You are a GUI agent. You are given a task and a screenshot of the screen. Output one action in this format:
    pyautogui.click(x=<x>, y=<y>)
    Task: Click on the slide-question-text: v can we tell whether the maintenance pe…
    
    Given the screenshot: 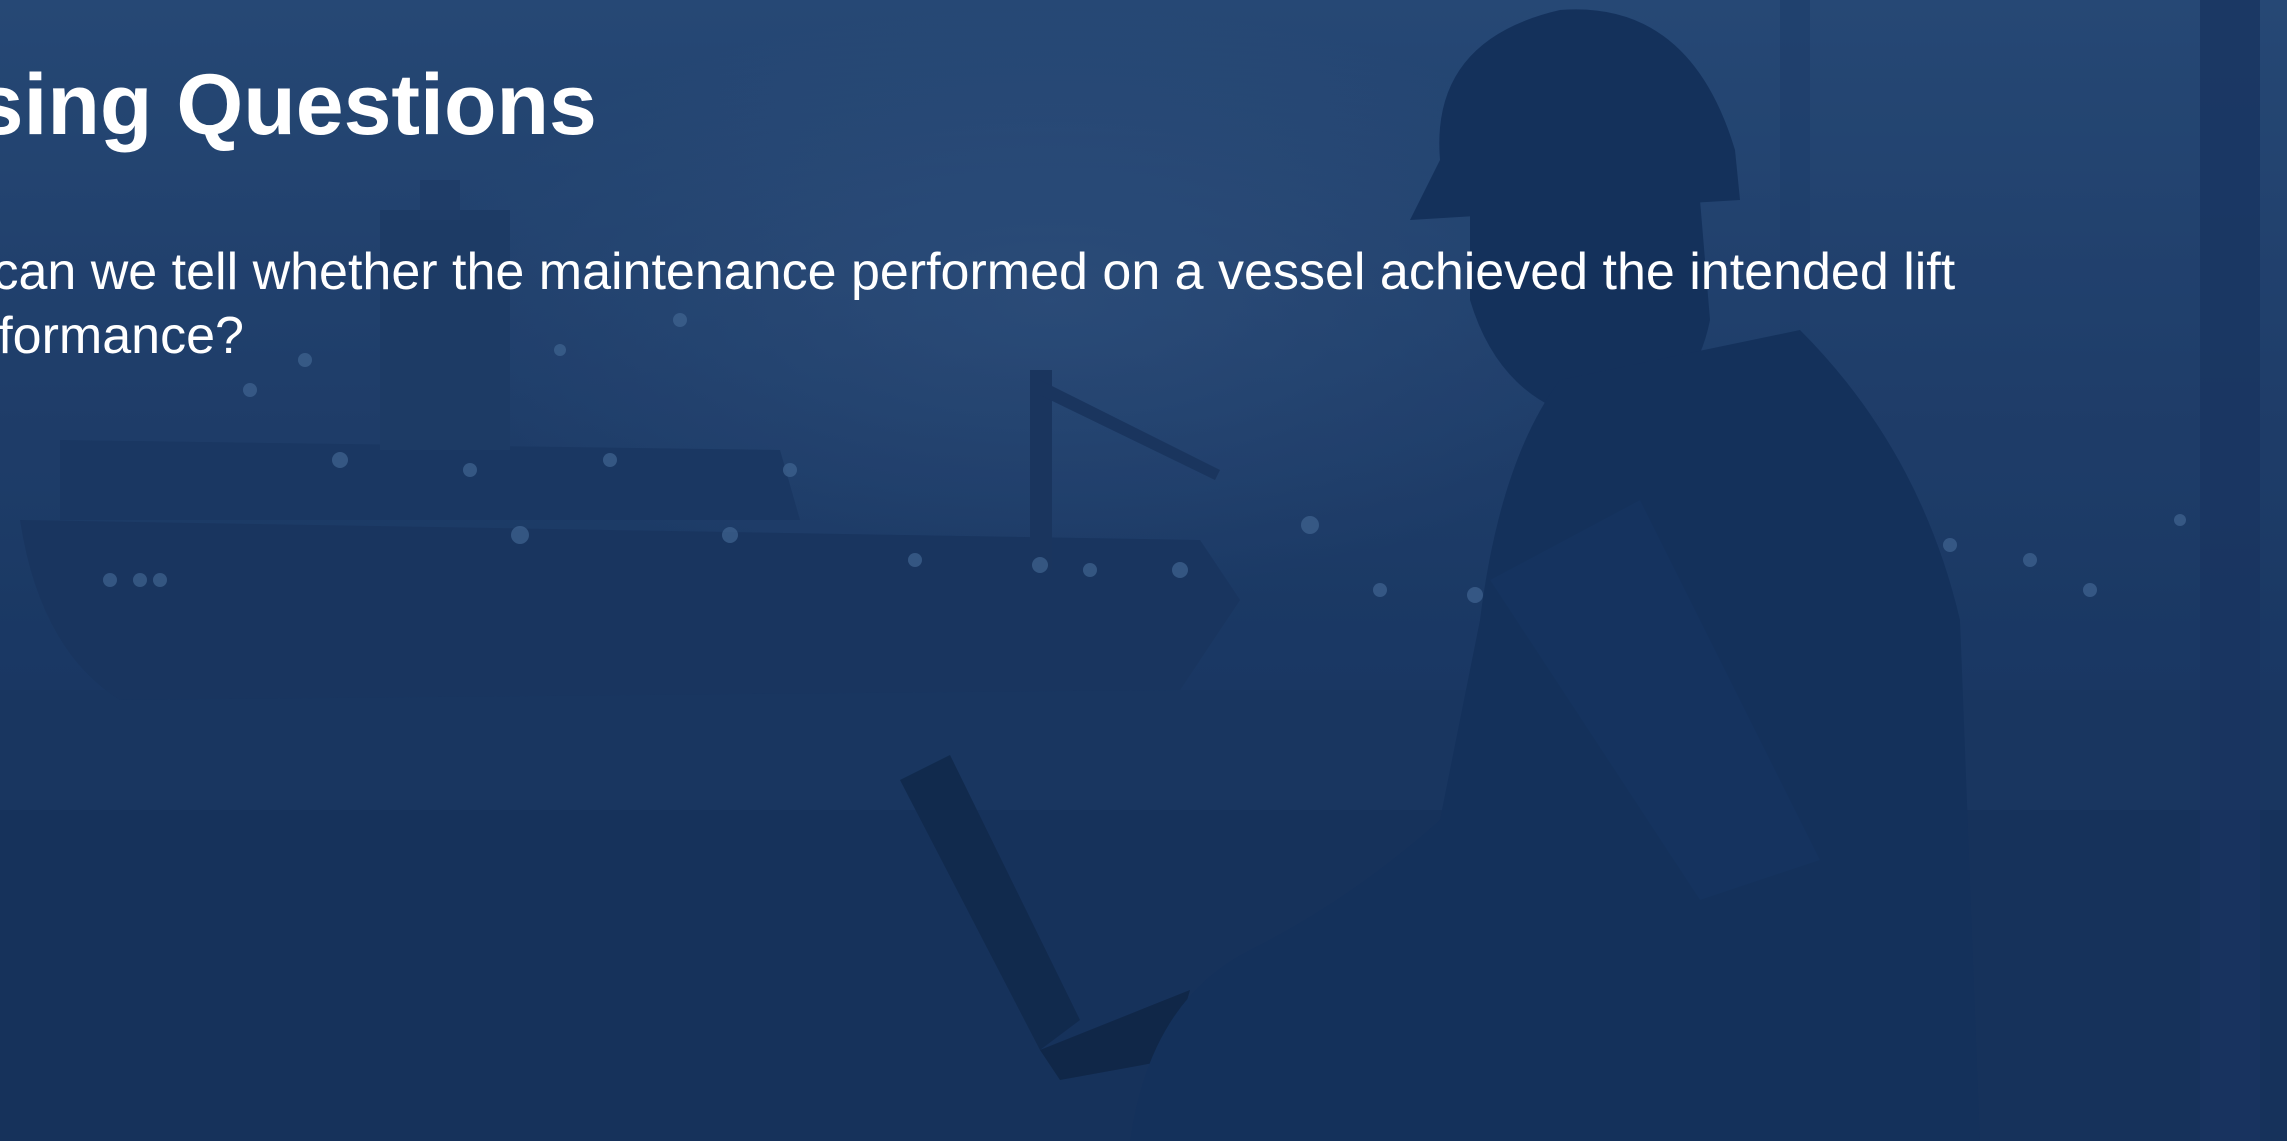 What is the action you would take?
    pyautogui.click(x=978, y=304)
    